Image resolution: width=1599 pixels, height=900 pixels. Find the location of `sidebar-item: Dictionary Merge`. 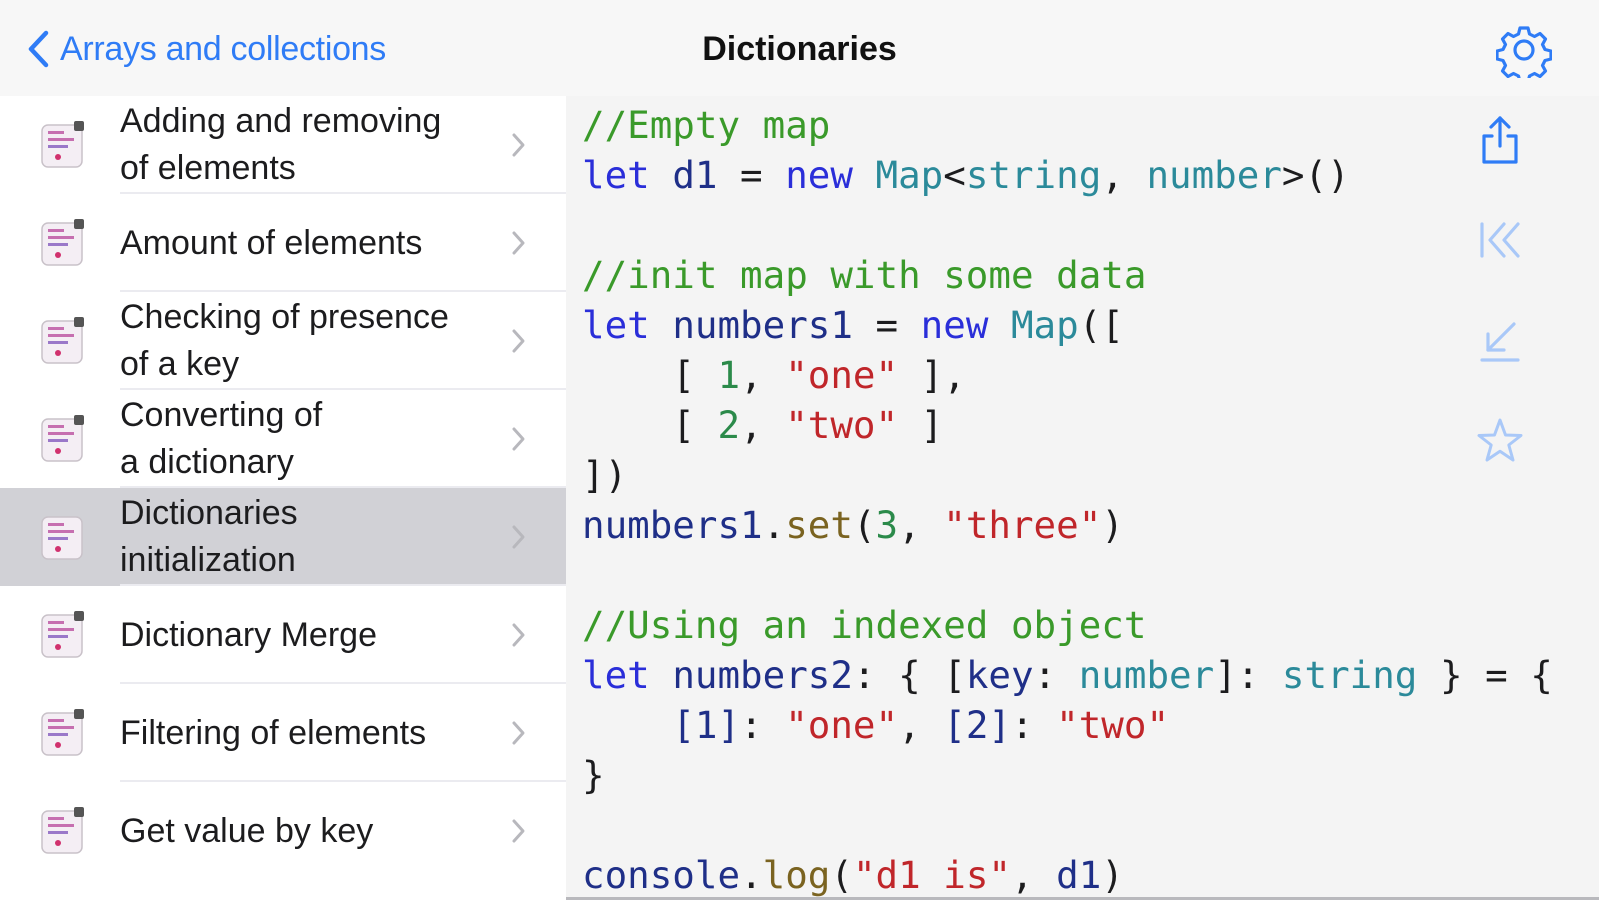

sidebar-item: Dictionary Merge is located at coordinates (283, 635).